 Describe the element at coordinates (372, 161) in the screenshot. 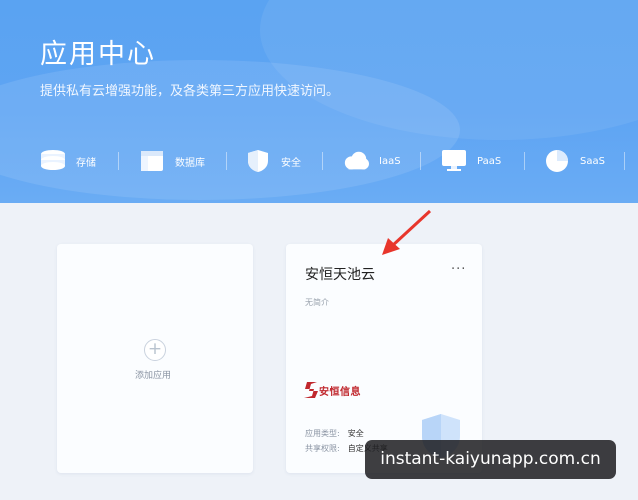

I see `category-iaas: IaaS` at that location.